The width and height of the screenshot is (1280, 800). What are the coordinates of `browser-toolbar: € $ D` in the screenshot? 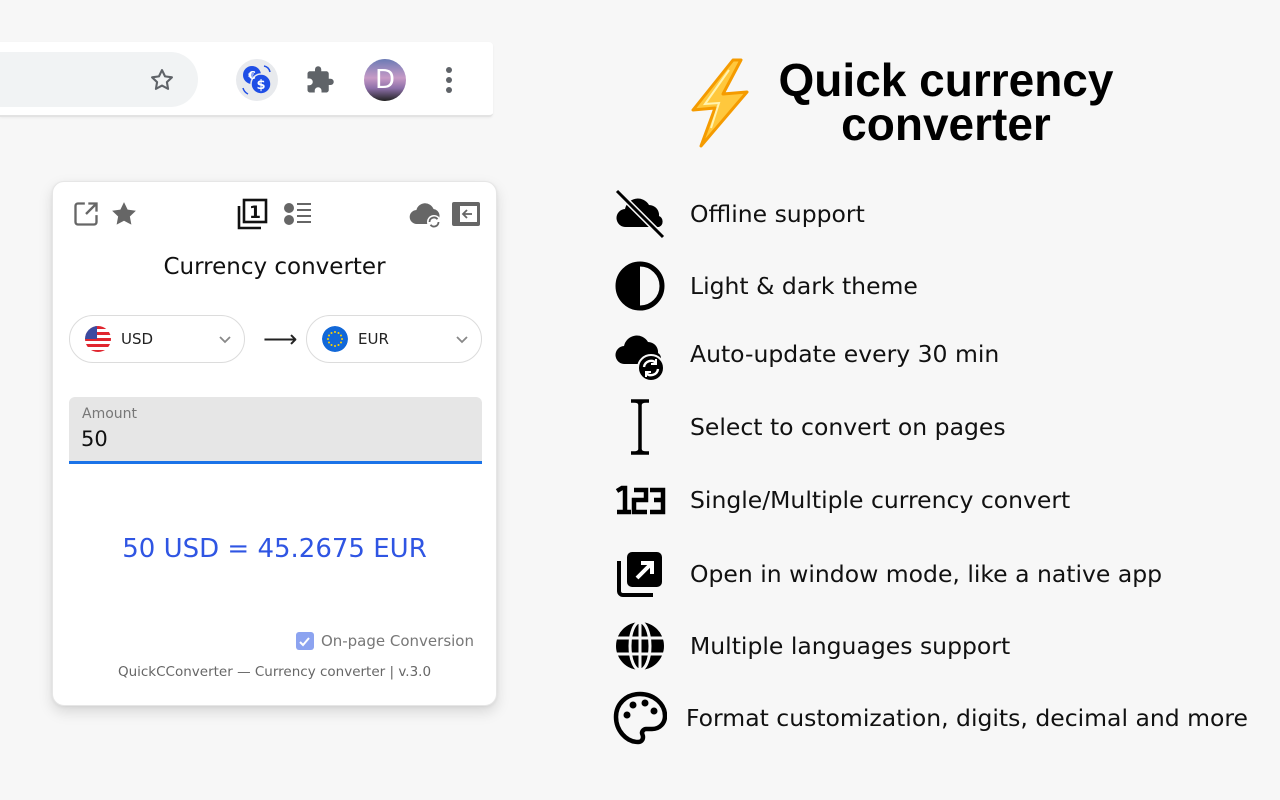 It's located at (246, 79).